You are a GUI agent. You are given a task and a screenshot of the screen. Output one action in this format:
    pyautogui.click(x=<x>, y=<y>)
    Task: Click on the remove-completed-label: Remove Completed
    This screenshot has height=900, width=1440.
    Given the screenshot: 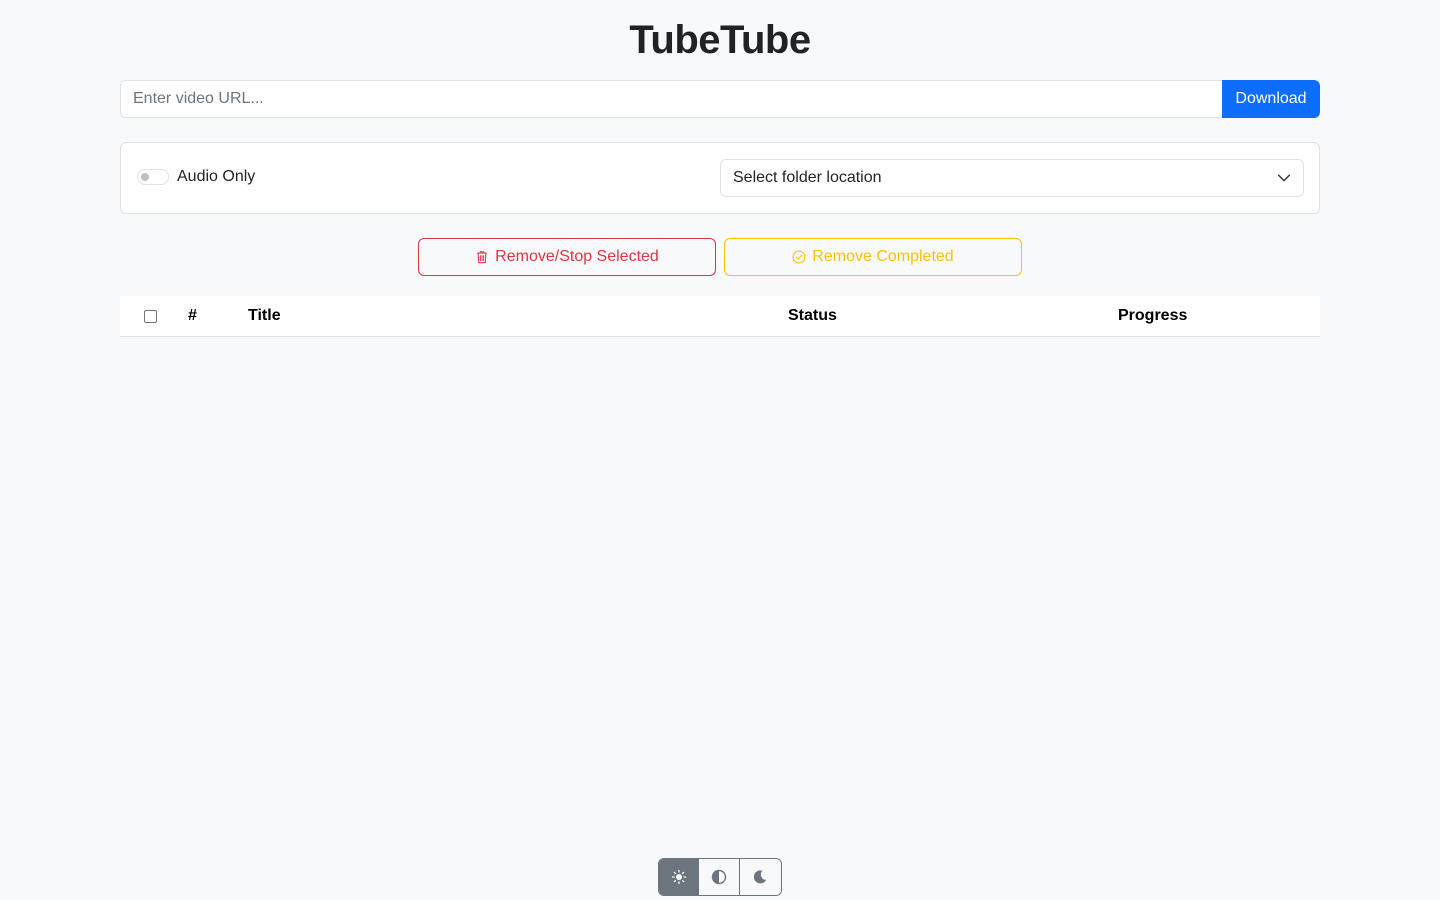 What is the action you would take?
    pyautogui.click(x=883, y=256)
    